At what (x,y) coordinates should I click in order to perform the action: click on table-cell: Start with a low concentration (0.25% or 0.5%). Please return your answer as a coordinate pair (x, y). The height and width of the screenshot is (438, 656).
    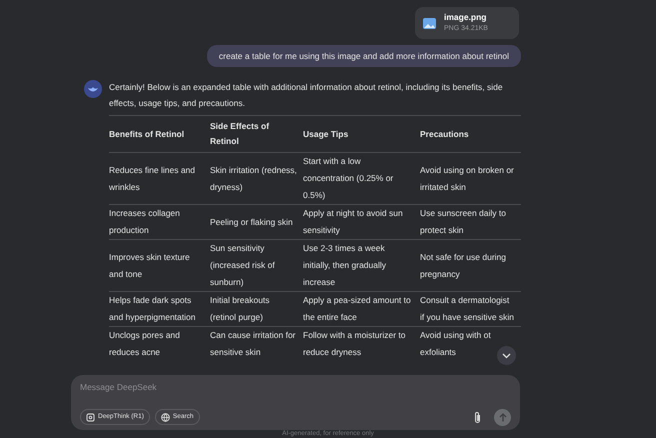
    Looking at the image, I should click on (348, 178).